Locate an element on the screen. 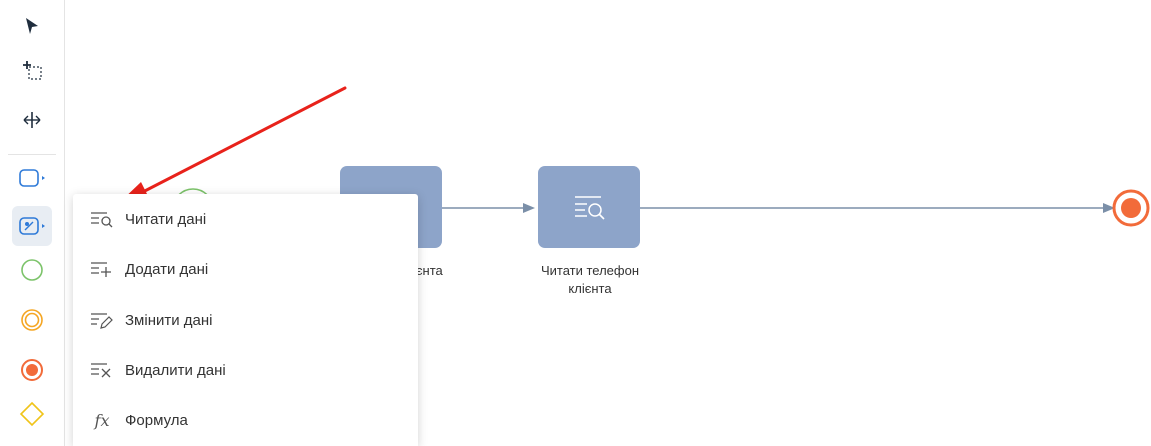 The height and width of the screenshot is (446, 1151). end-event-icon is located at coordinates (32, 370).